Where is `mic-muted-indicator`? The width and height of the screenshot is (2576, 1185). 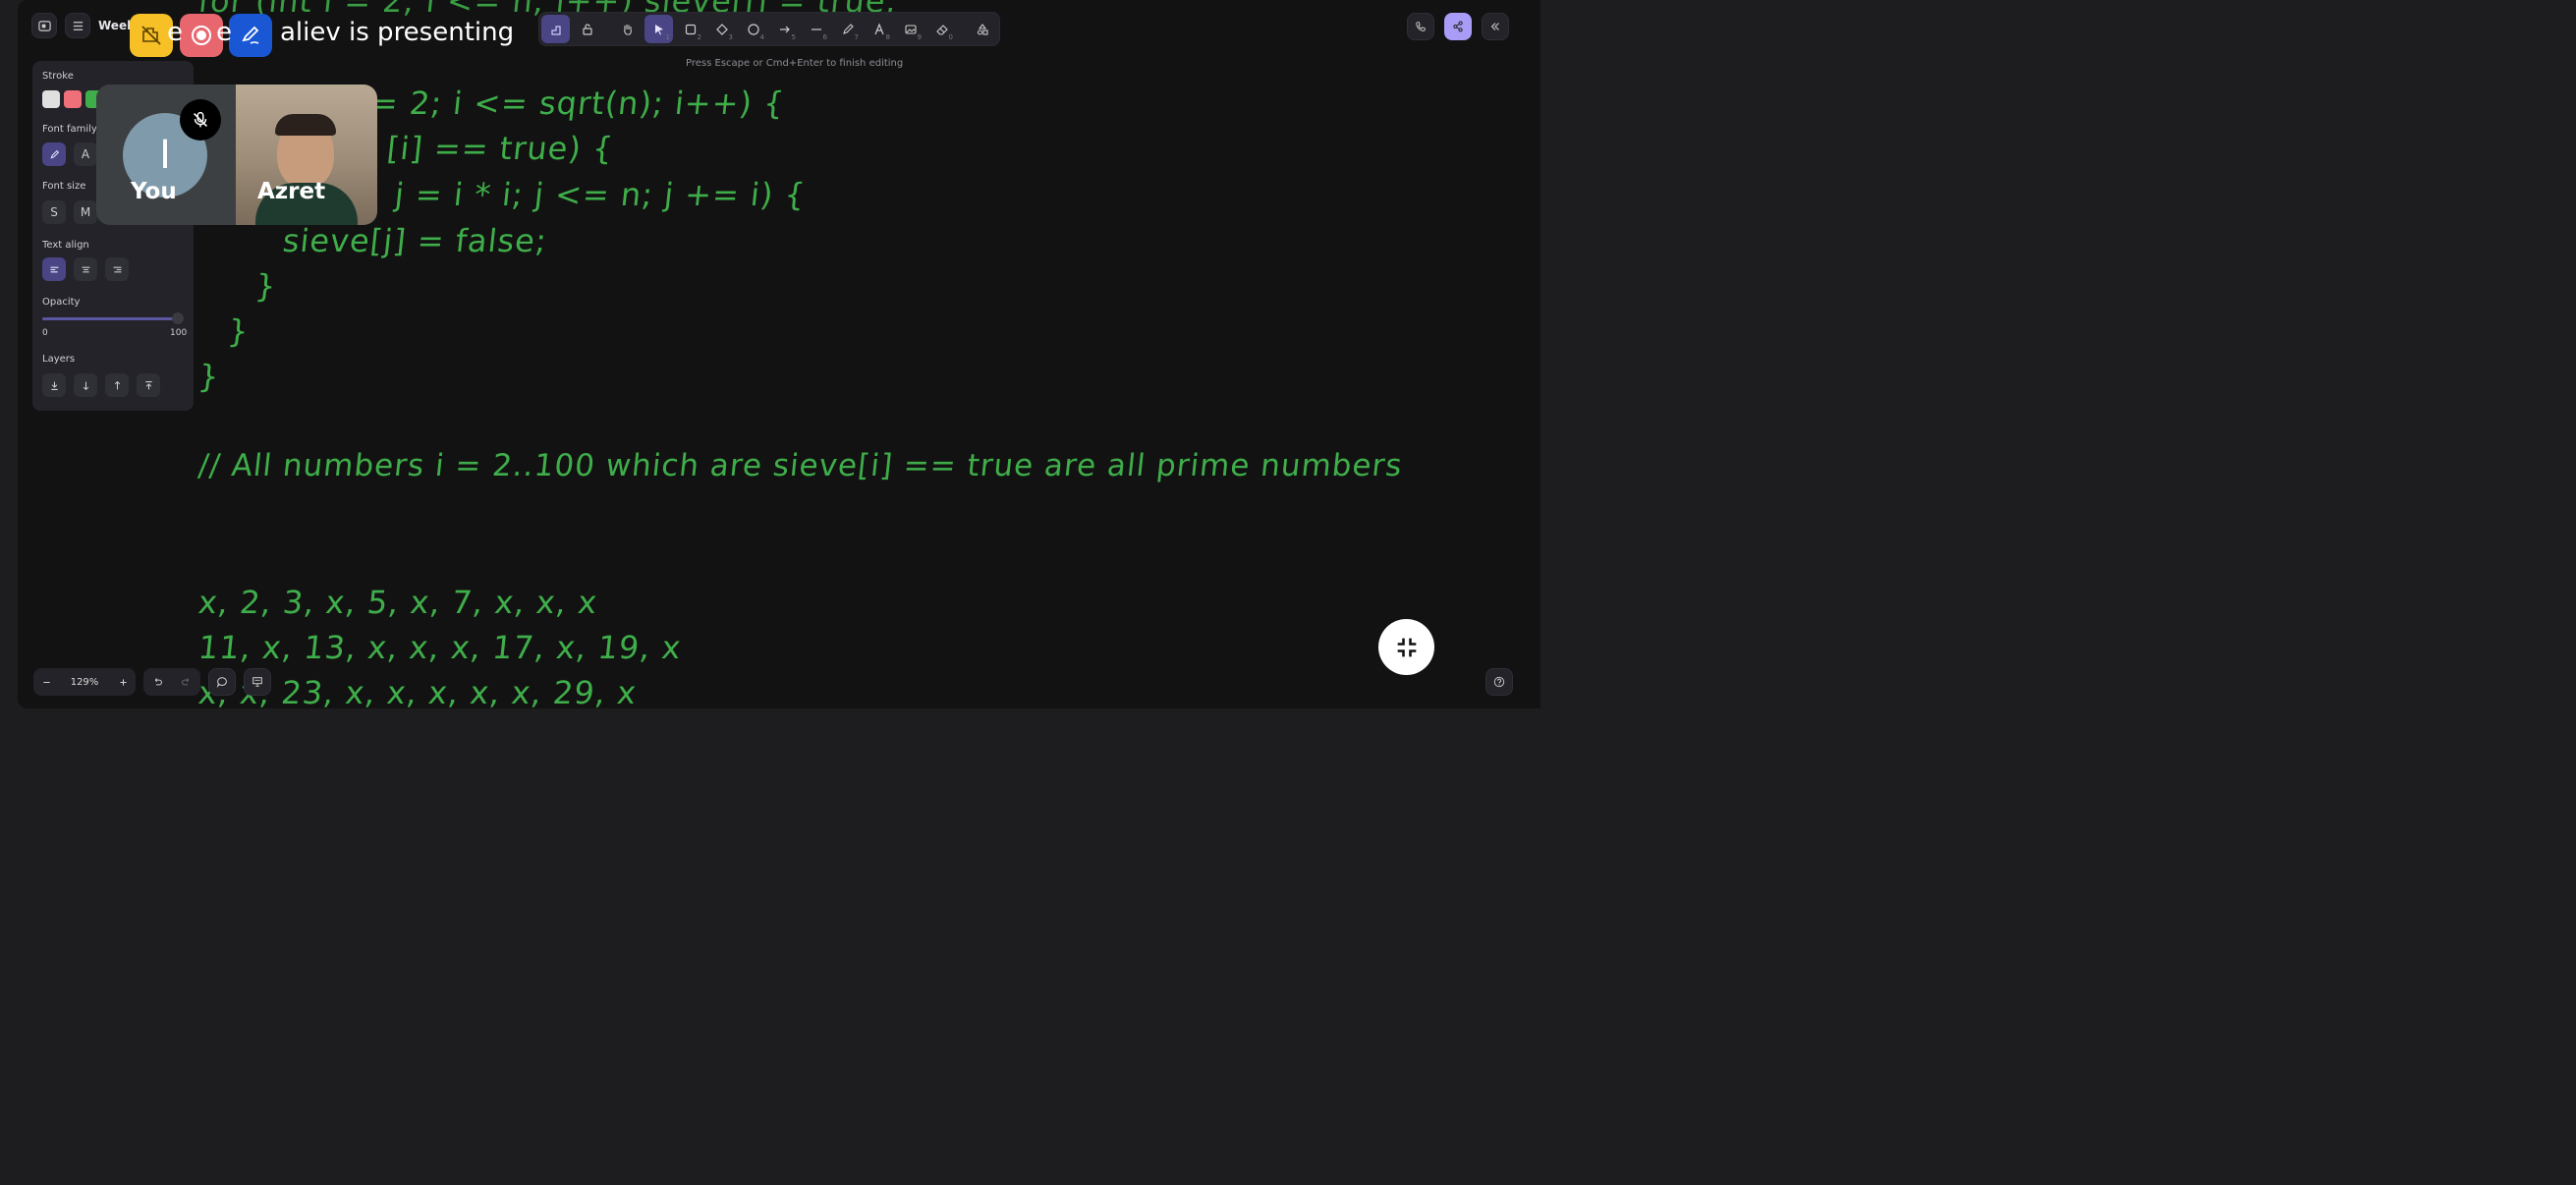
mic-muted-indicator is located at coordinates (200, 120).